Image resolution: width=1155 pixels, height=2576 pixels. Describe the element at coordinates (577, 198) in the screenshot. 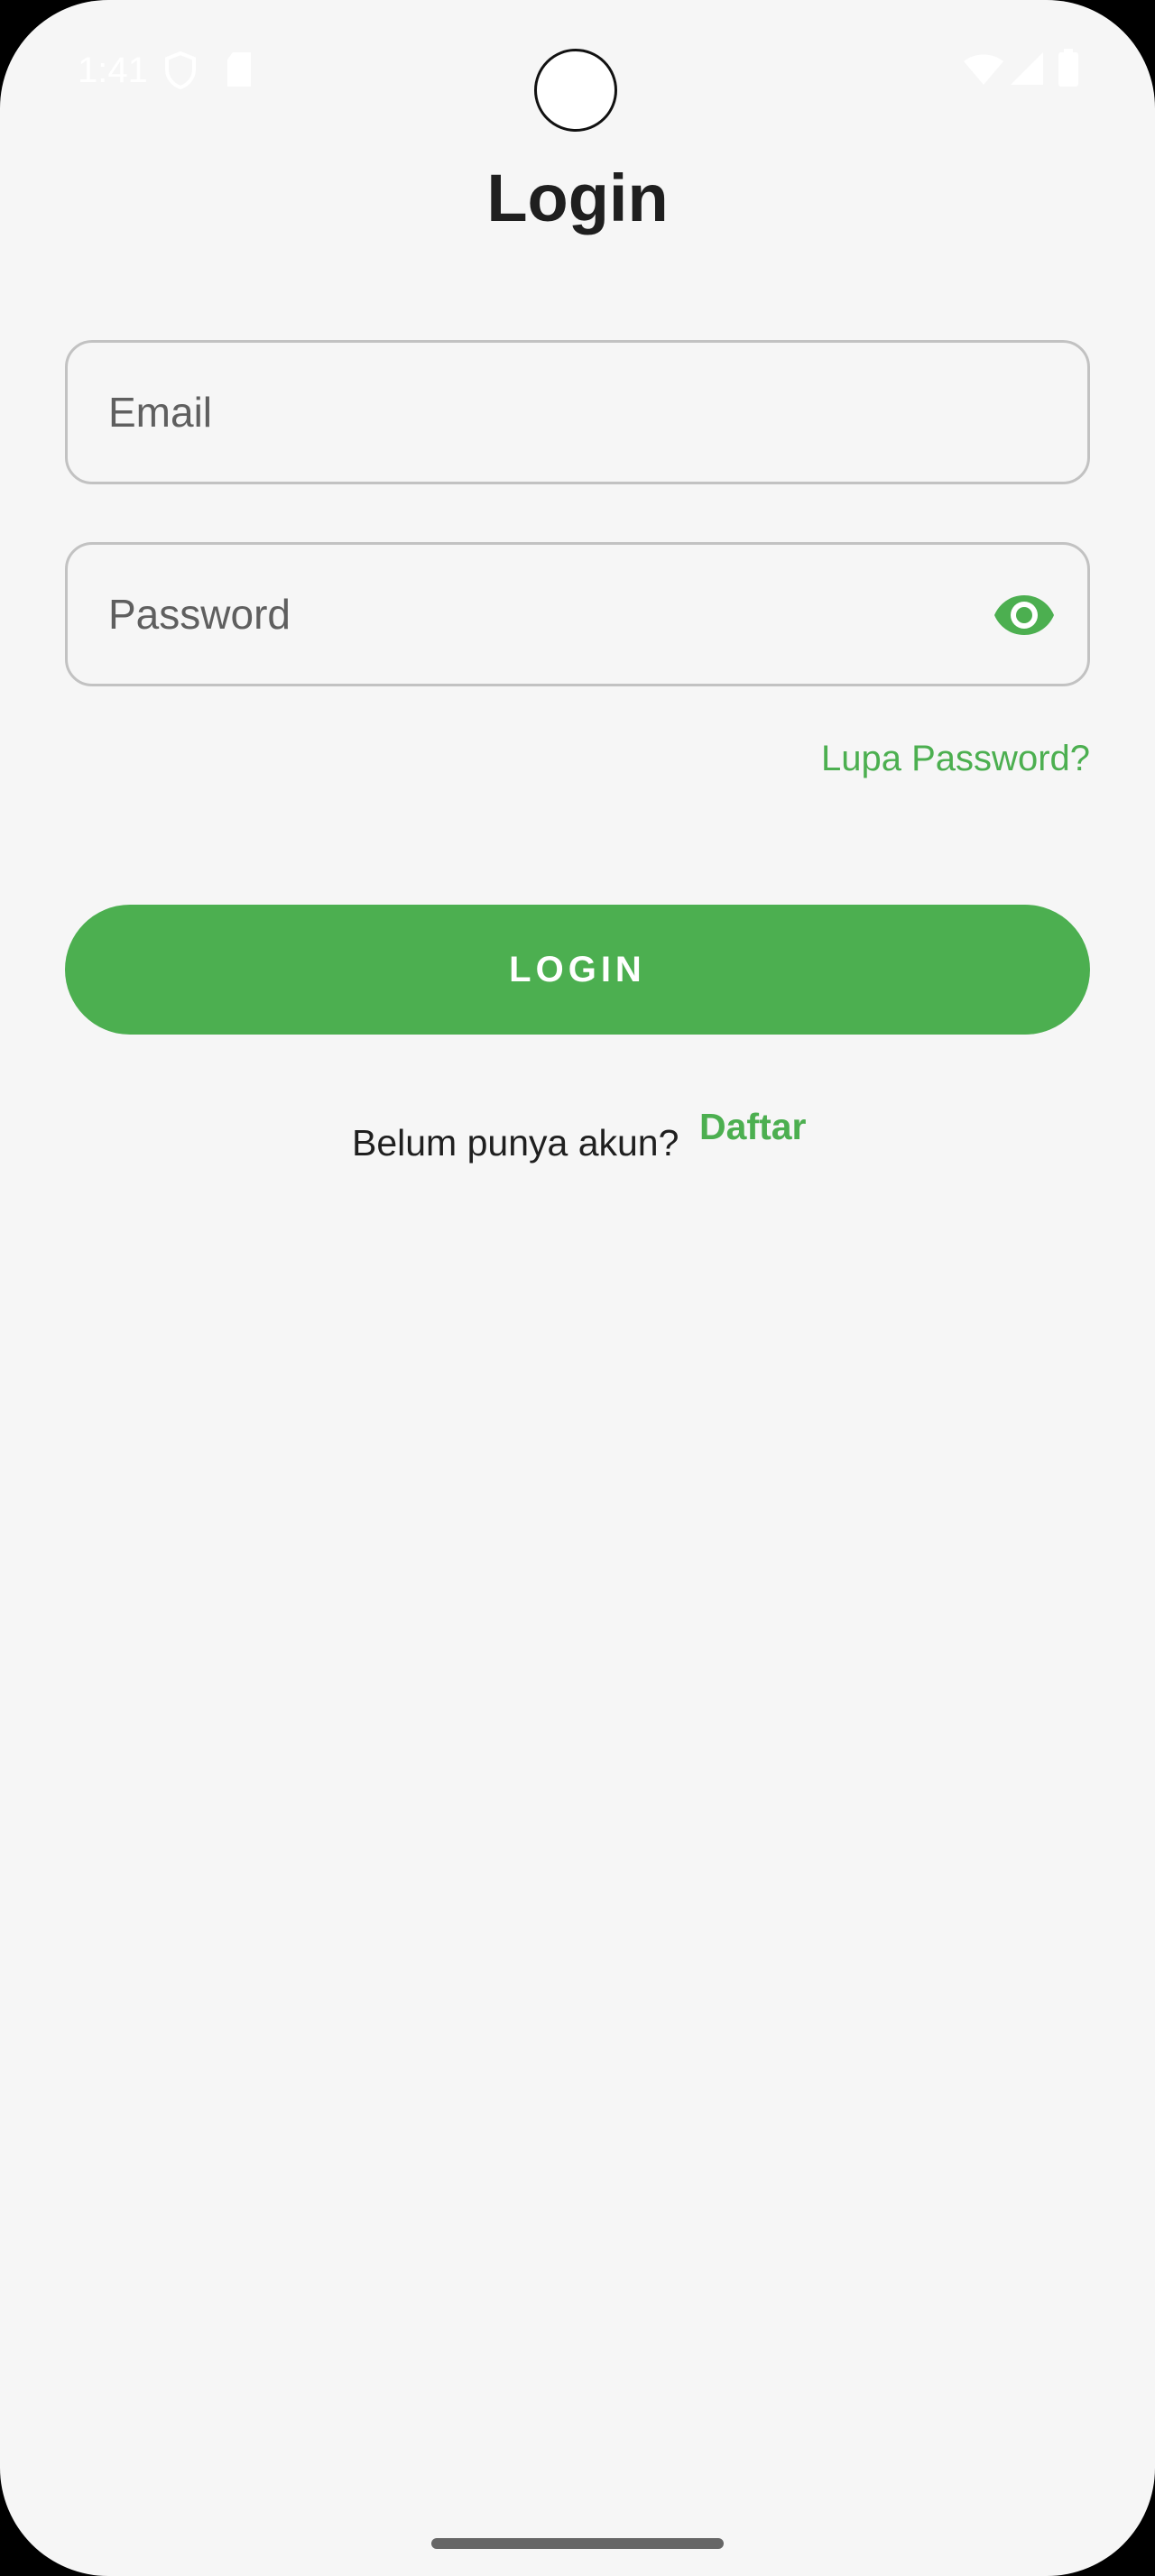

I see `page-title: Login` at that location.